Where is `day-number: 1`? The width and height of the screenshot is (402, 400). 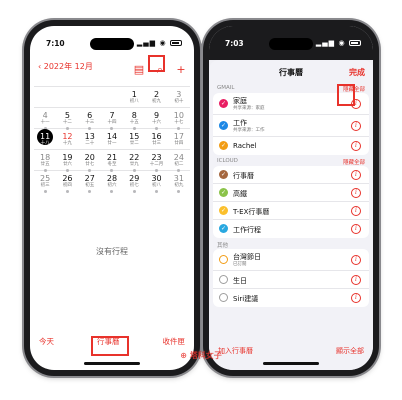 day-number: 1 is located at coordinates (134, 94).